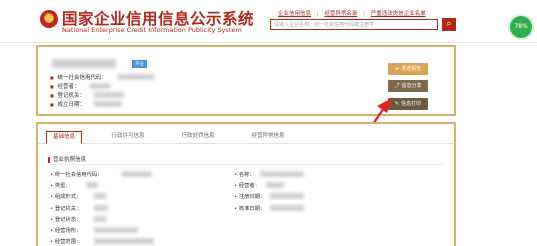  I want to click on arrow-head, so click(384, 105).